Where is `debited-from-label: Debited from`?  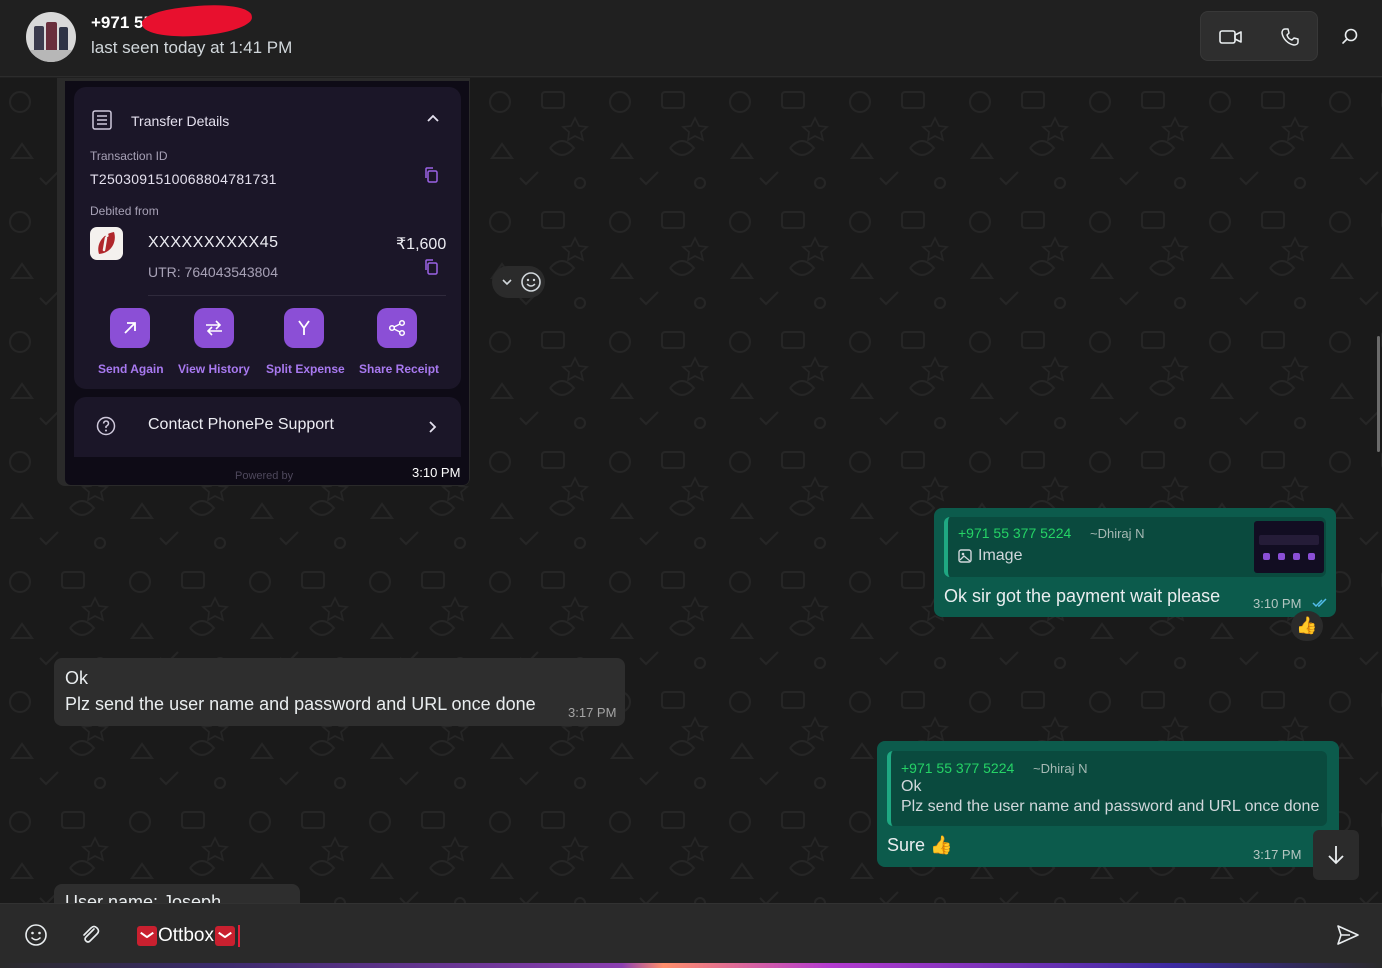 debited-from-label: Debited from is located at coordinates (124, 211).